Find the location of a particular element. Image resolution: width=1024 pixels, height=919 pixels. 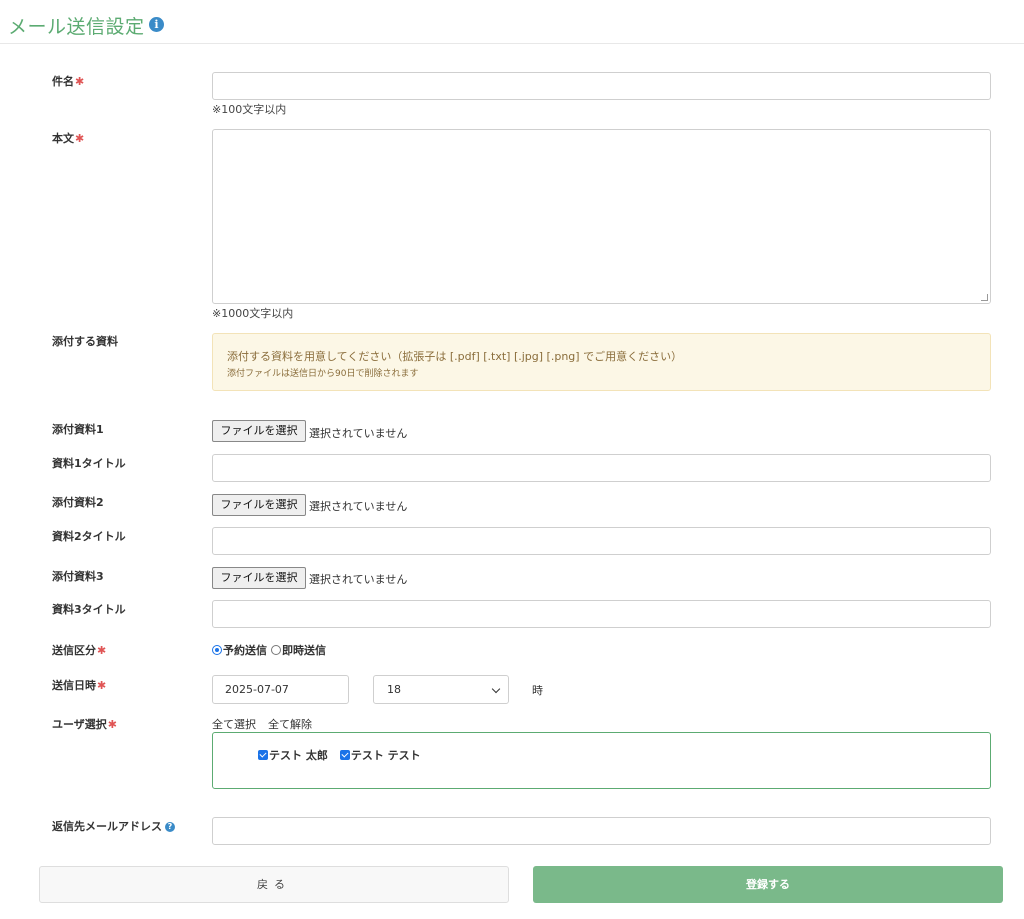

send-hour-select: 18 is located at coordinates (441, 689).